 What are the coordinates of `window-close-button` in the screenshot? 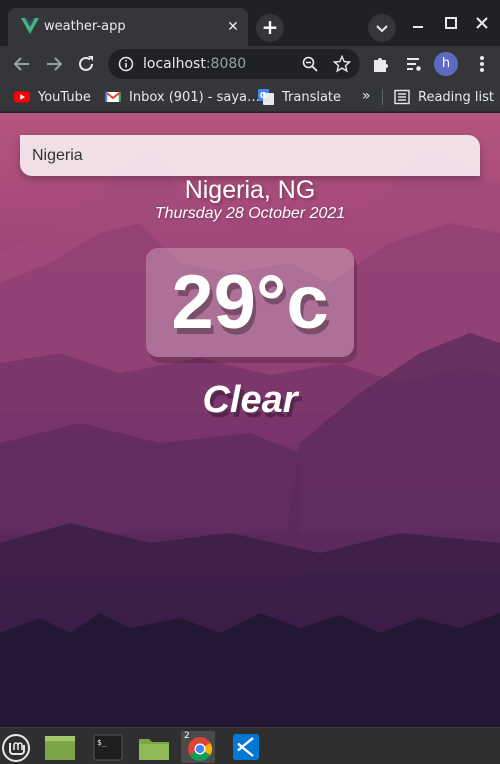 It's located at (482, 23).